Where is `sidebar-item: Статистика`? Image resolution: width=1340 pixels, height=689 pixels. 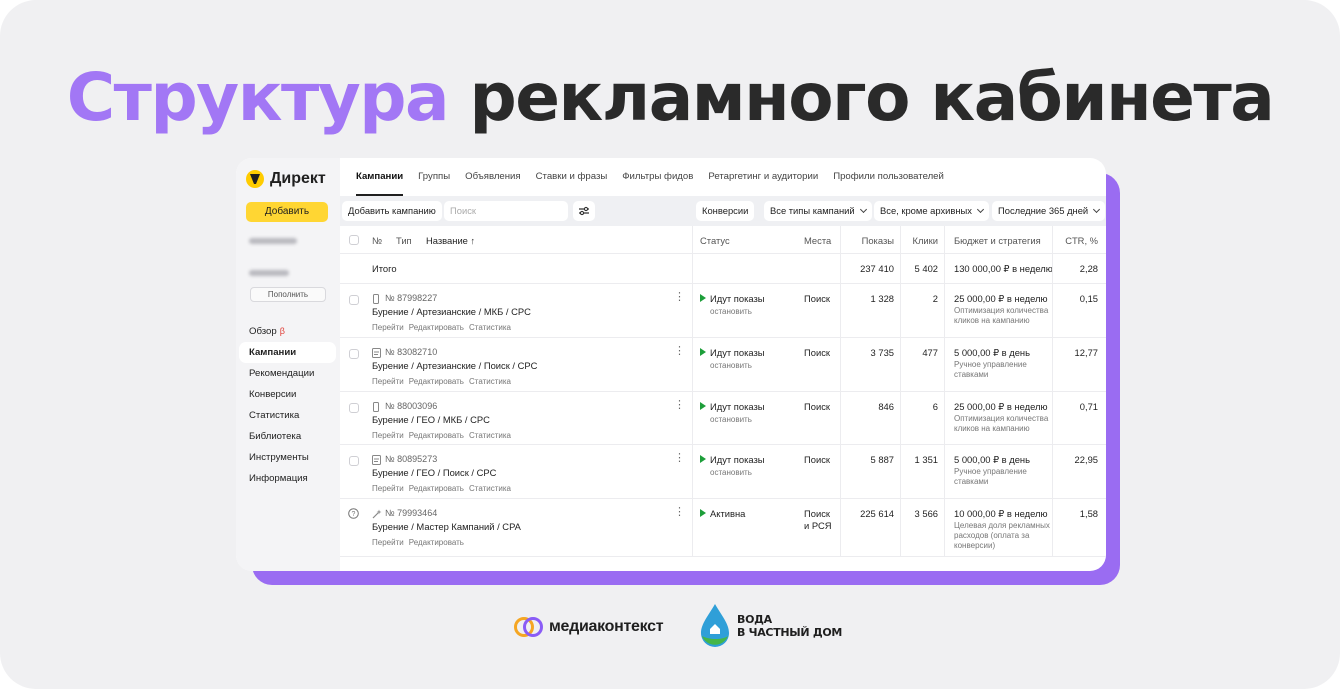 sidebar-item: Статистика is located at coordinates (287, 415).